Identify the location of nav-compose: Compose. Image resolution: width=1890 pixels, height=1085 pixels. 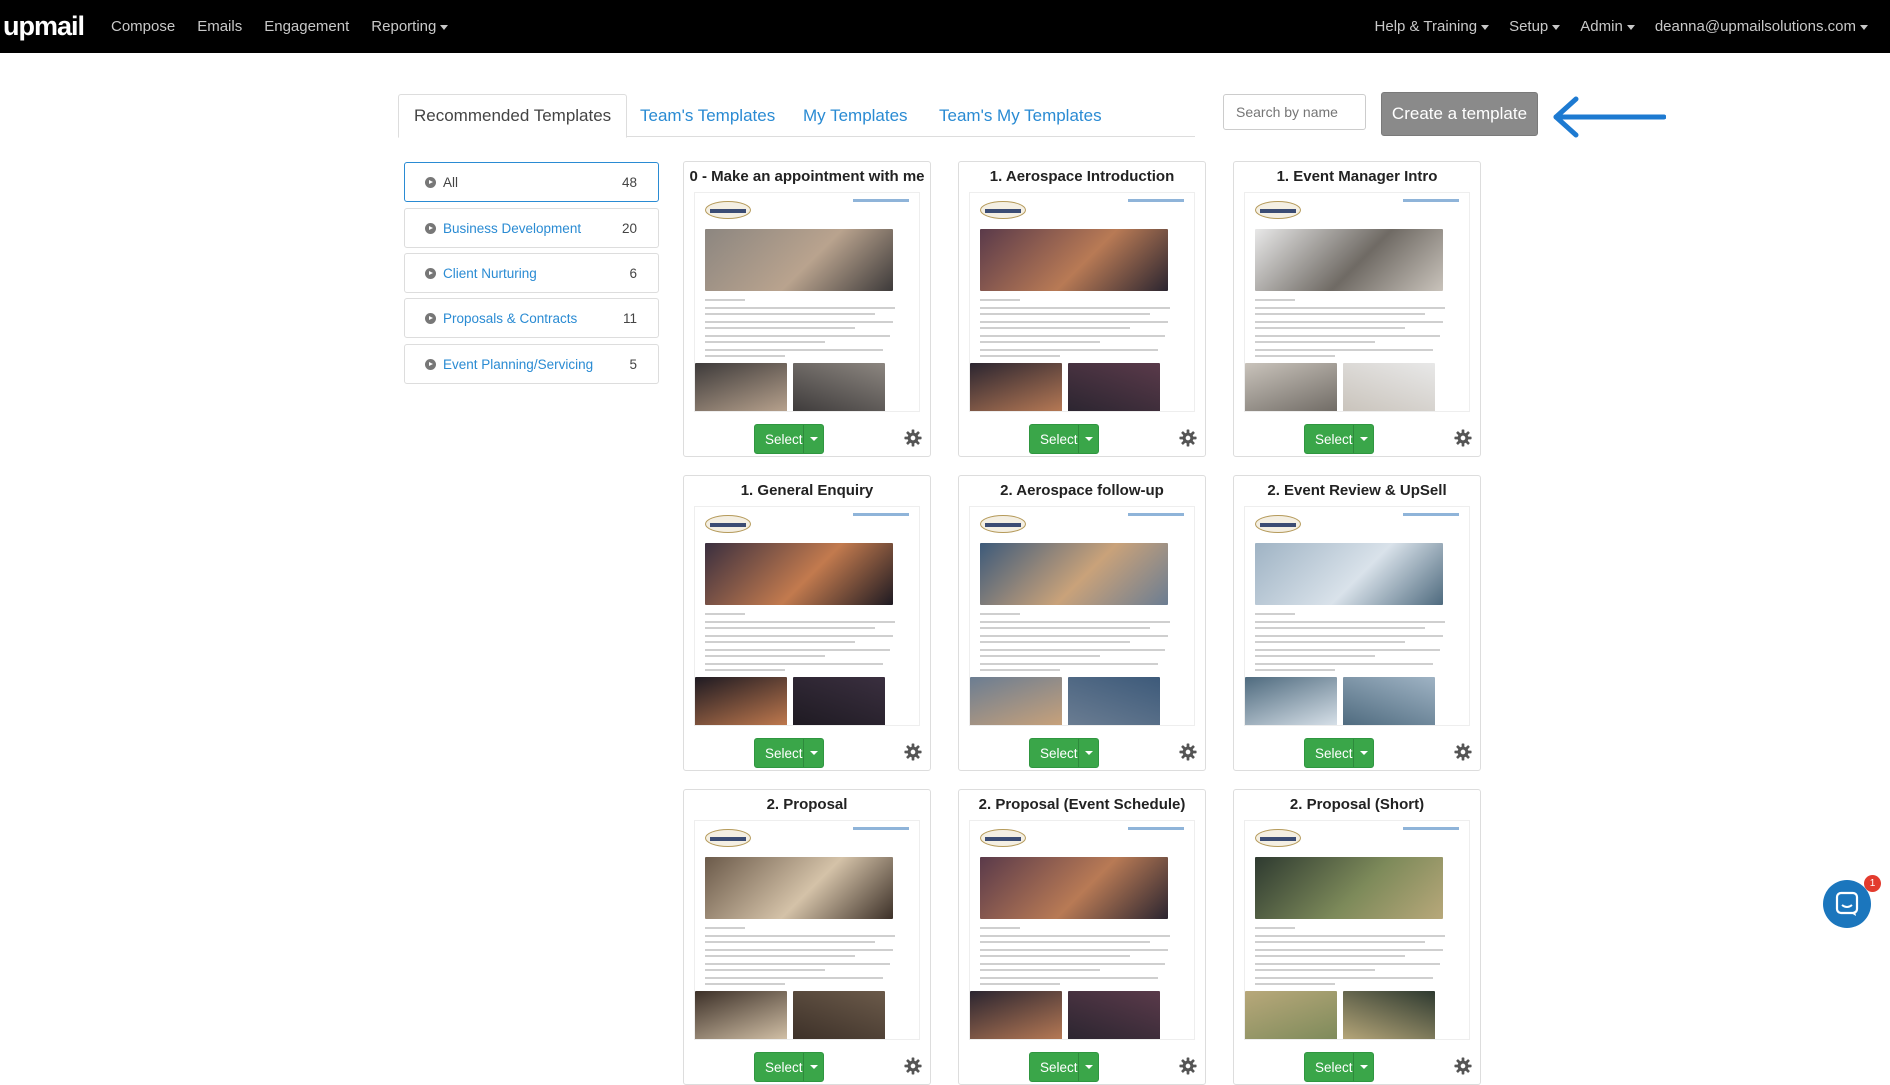
(143, 26).